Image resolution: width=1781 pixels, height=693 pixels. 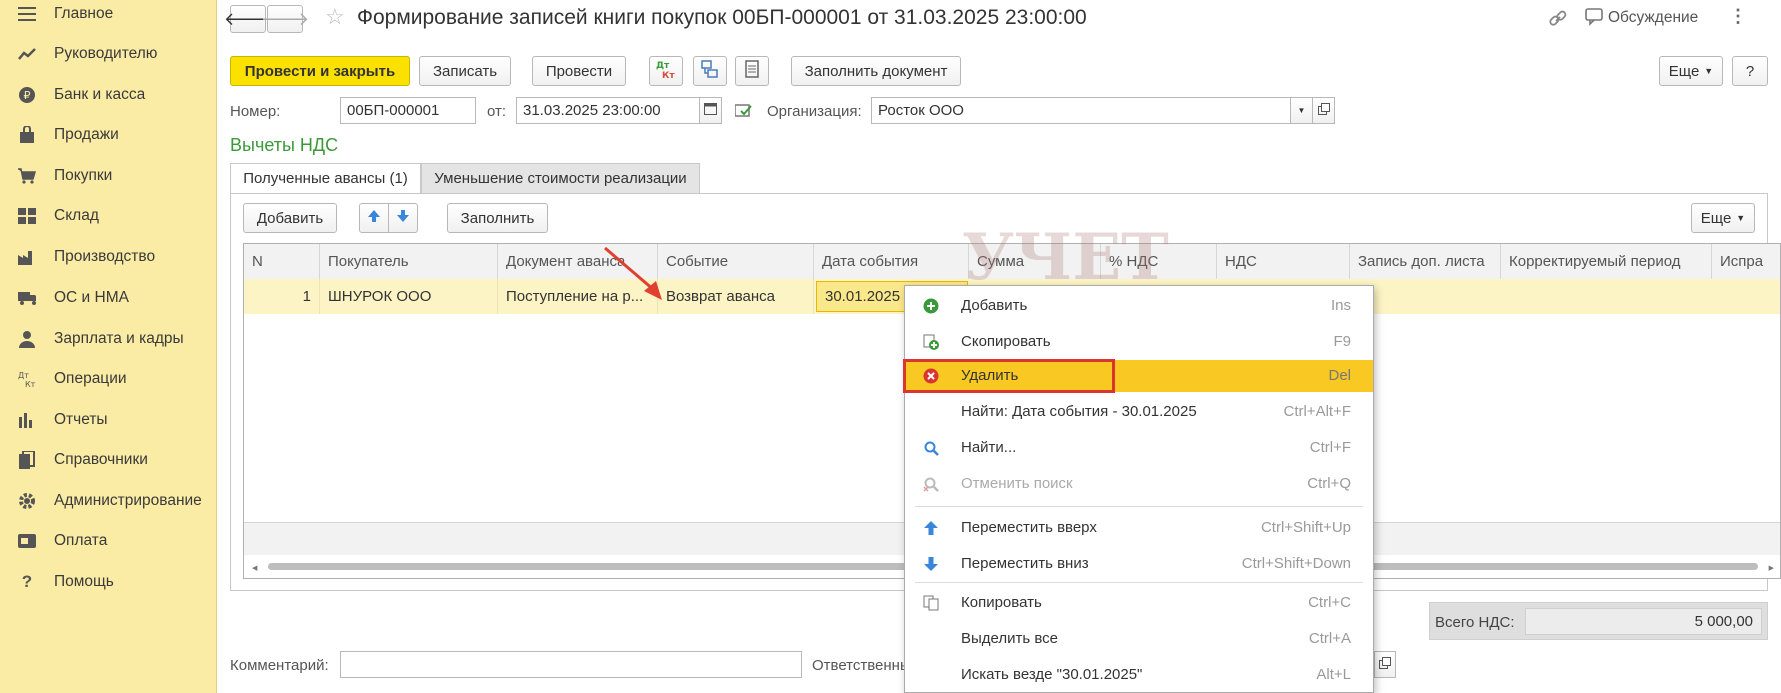 I want to click on menu-item-copy: Копировать Ctrl+C, so click(x=1139, y=603).